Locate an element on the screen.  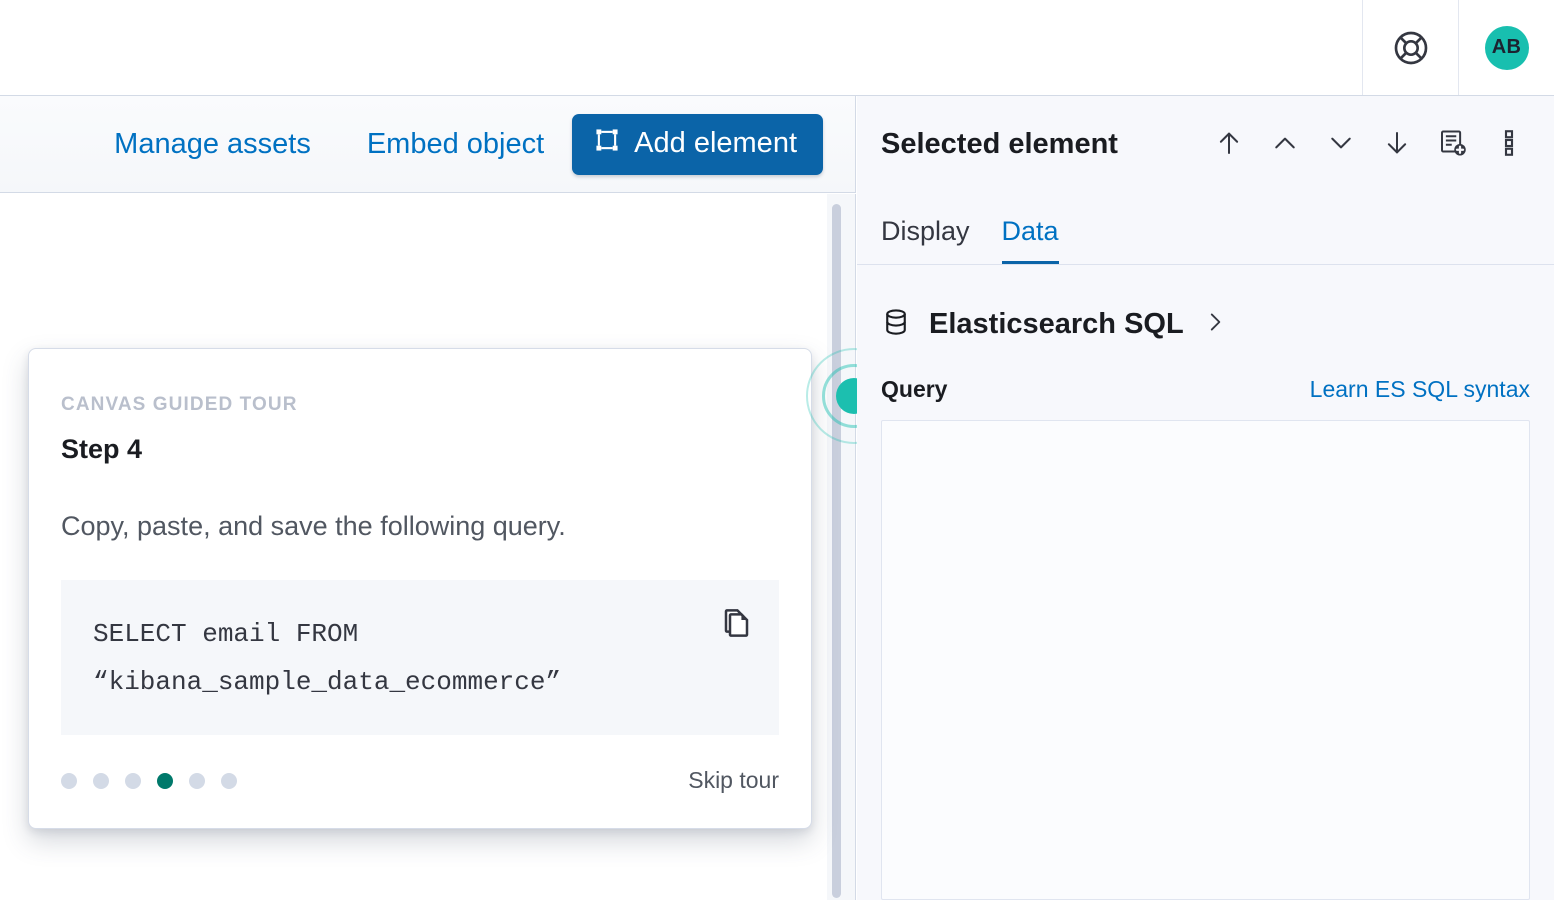
move-to-front-button is located at coordinates (1229, 144).